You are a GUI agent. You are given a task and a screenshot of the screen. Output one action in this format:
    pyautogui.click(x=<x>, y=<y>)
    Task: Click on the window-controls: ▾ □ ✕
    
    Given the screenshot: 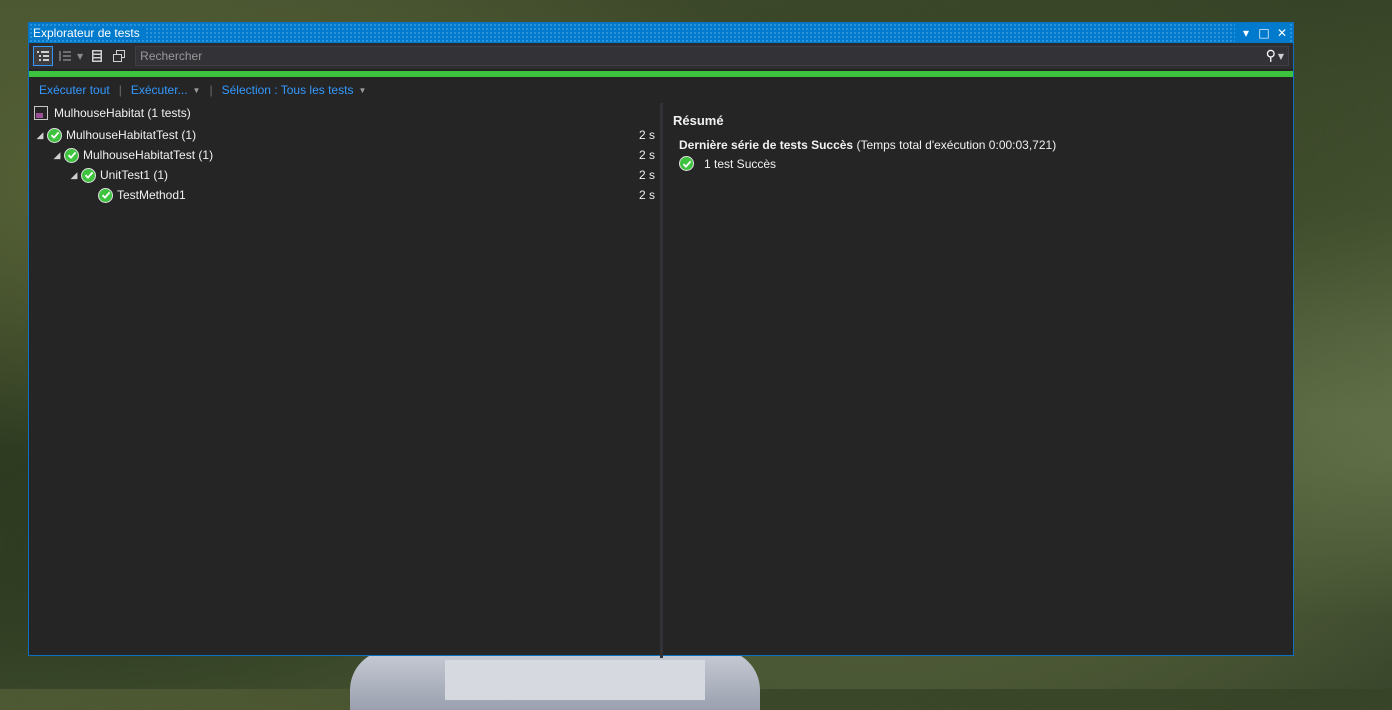 What is the action you would take?
    pyautogui.click(x=1262, y=33)
    